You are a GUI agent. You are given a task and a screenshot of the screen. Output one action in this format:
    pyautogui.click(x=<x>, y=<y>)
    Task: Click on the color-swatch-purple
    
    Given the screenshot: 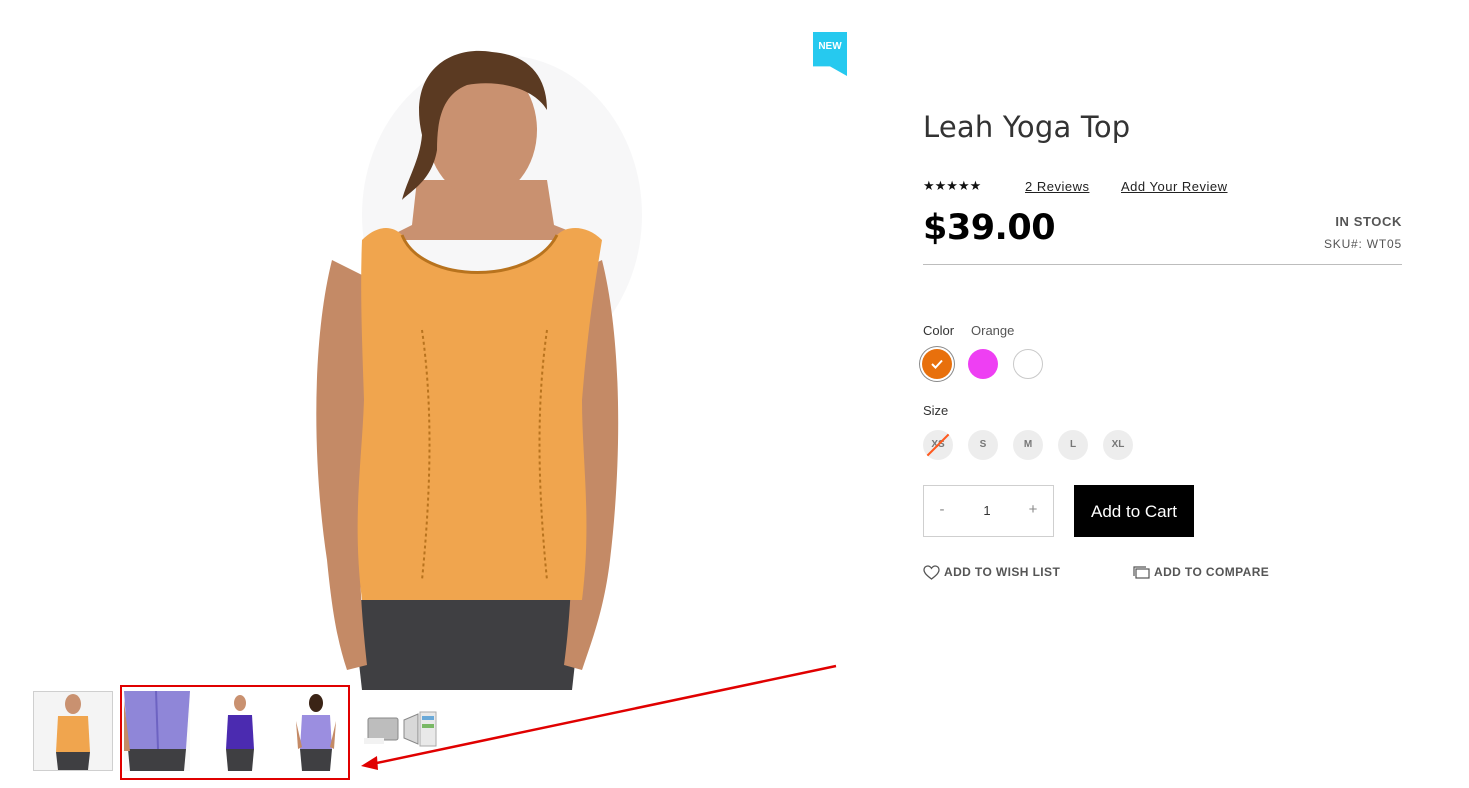 What is the action you would take?
    pyautogui.click(x=983, y=364)
    